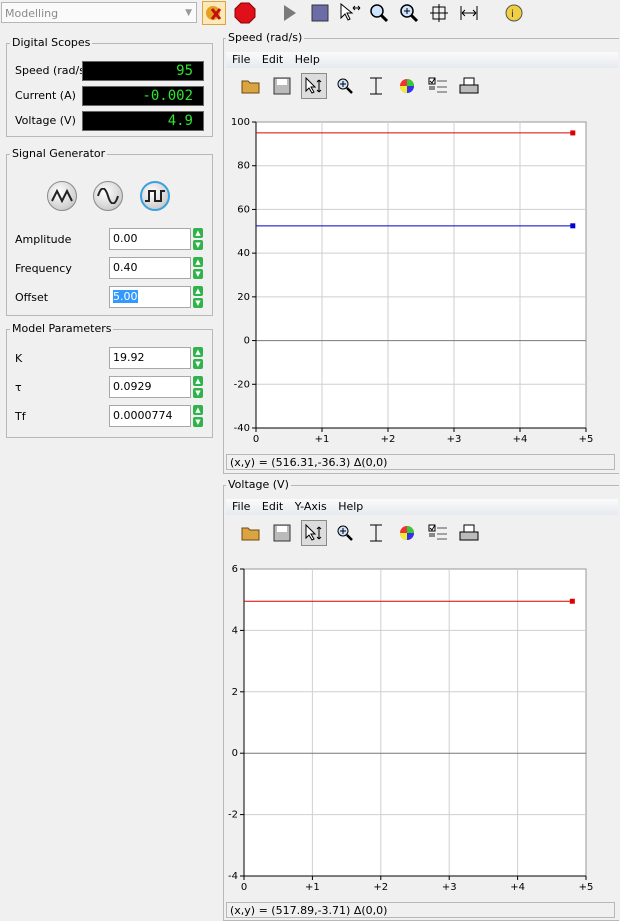 This screenshot has height=921, width=620. What do you see at coordinates (214, 13) in the screenshot?
I see `reset-button` at bounding box center [214, 13].